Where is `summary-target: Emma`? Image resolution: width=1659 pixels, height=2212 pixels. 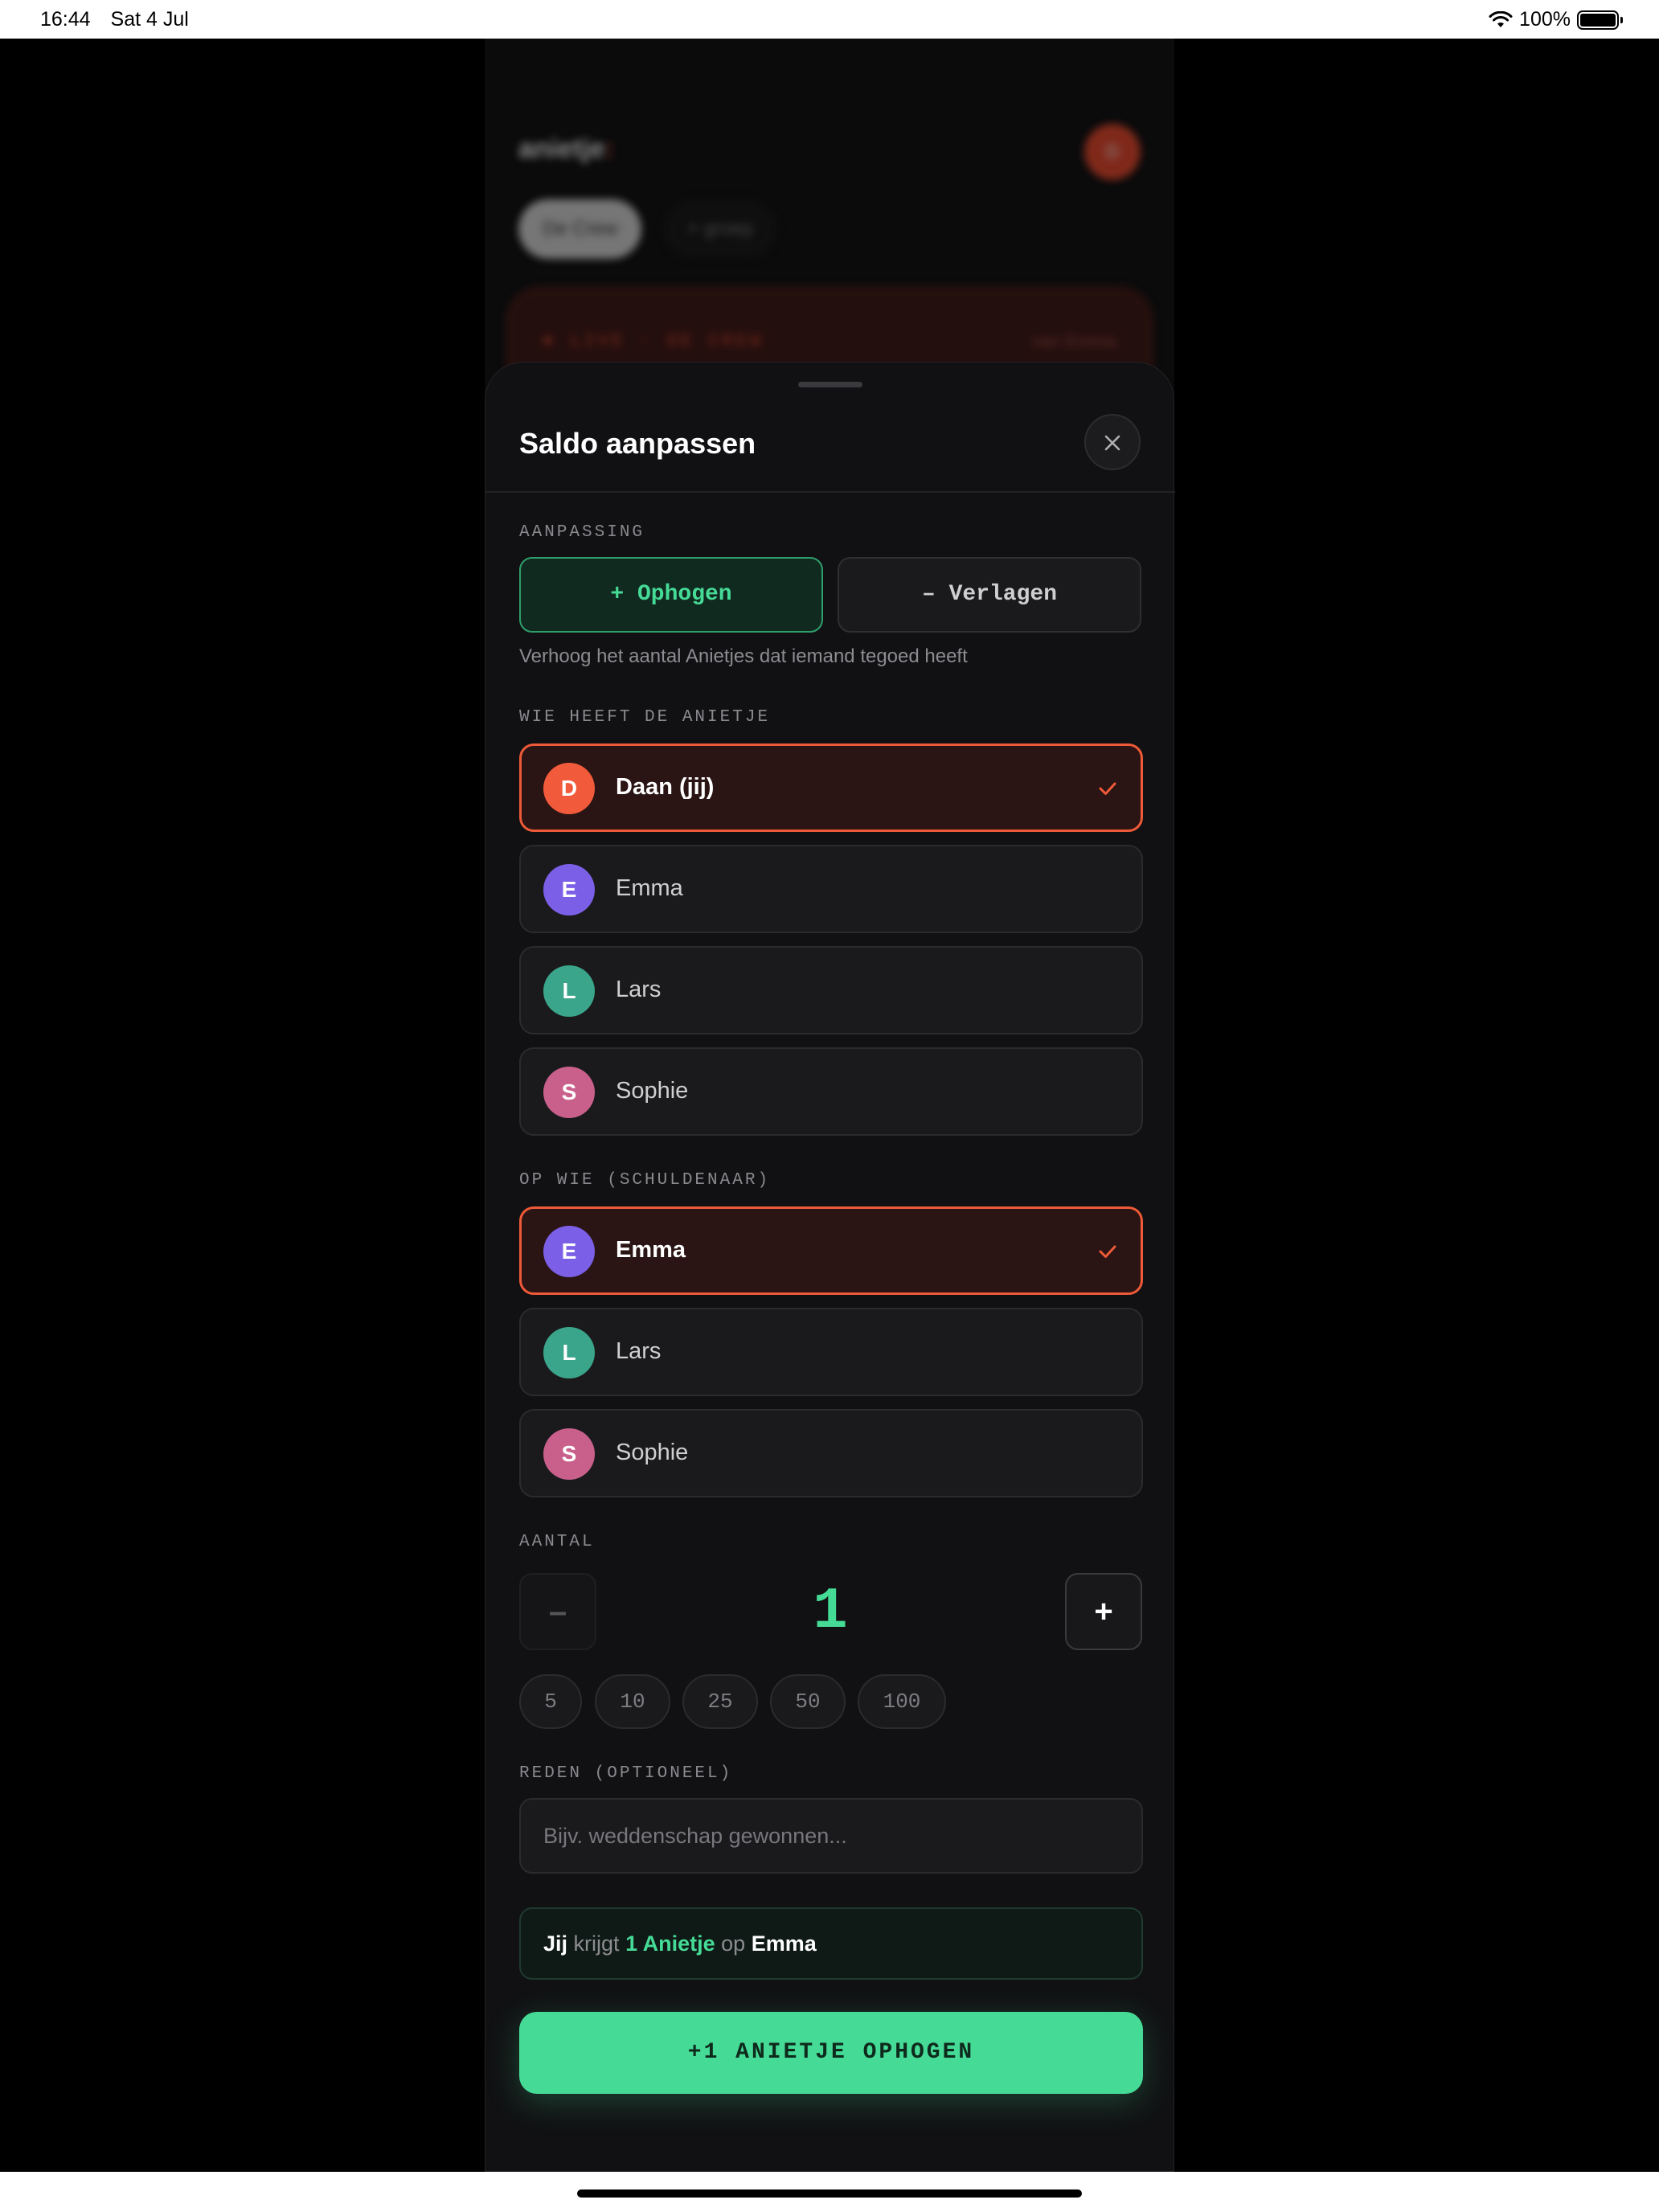
summary-target: Emma is located at coordinates (784, 1943).